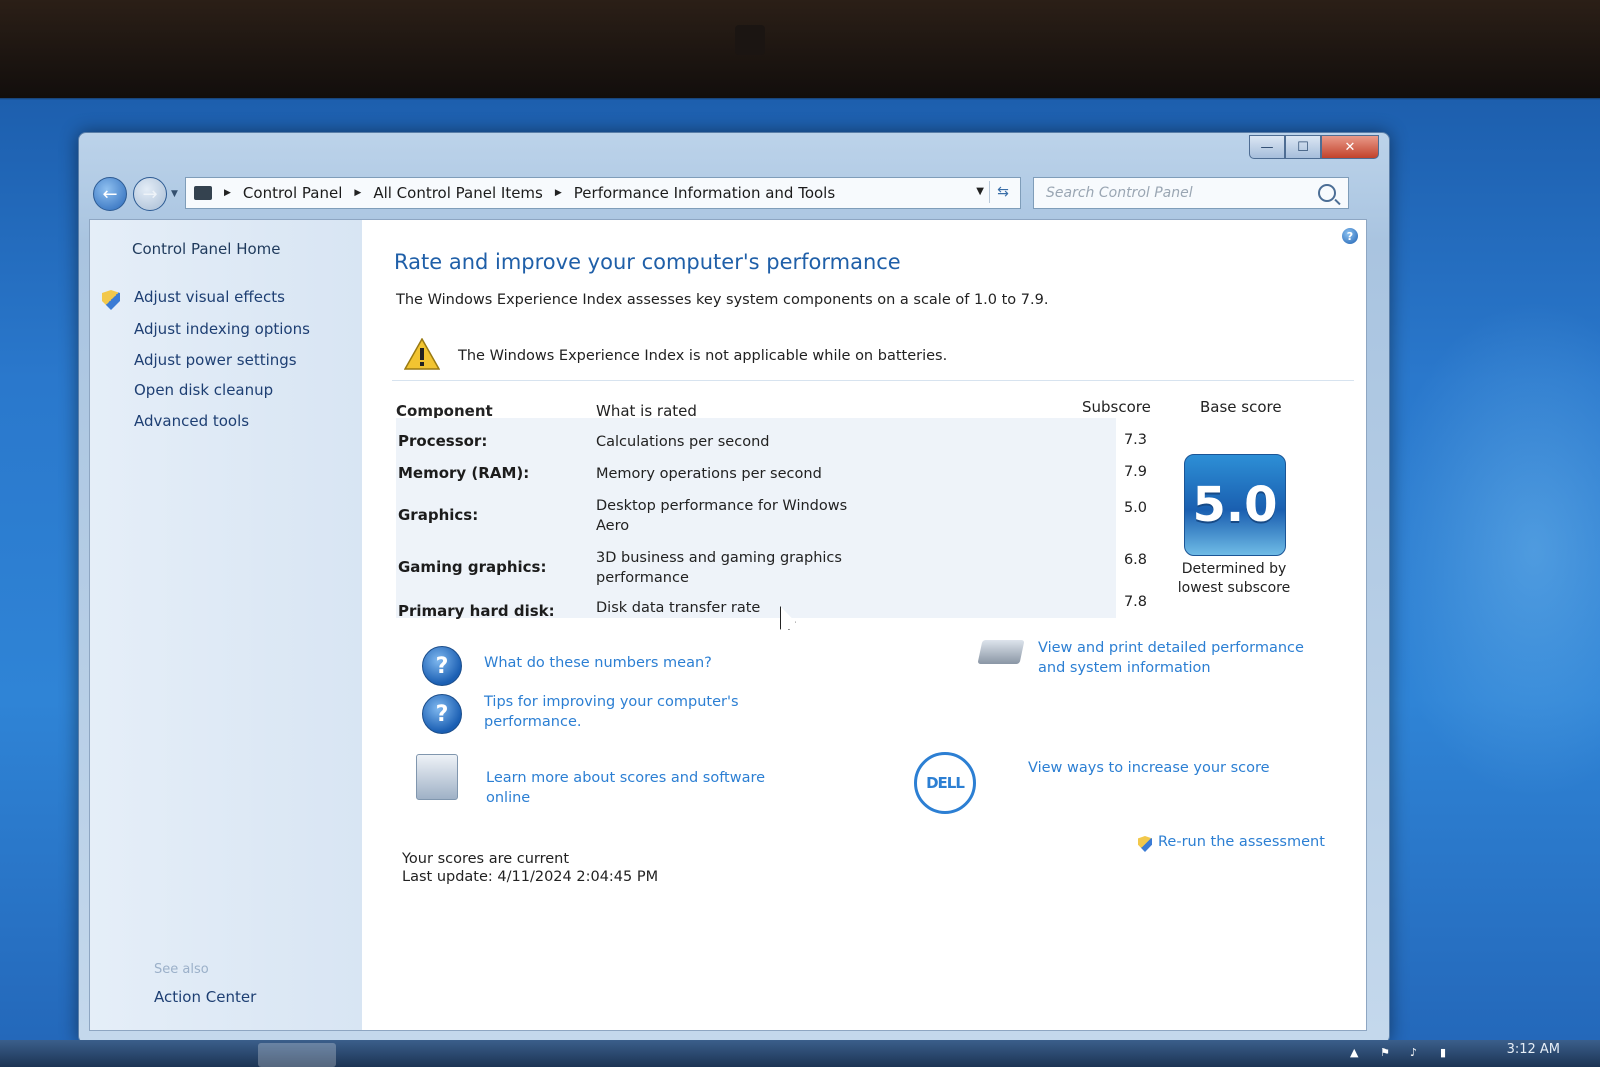 The width and height of the screenshot is (1600, 1067). Describe the element at coordinates (1267, 147) in the screenshot. I see `minimize-button: —` at that location.